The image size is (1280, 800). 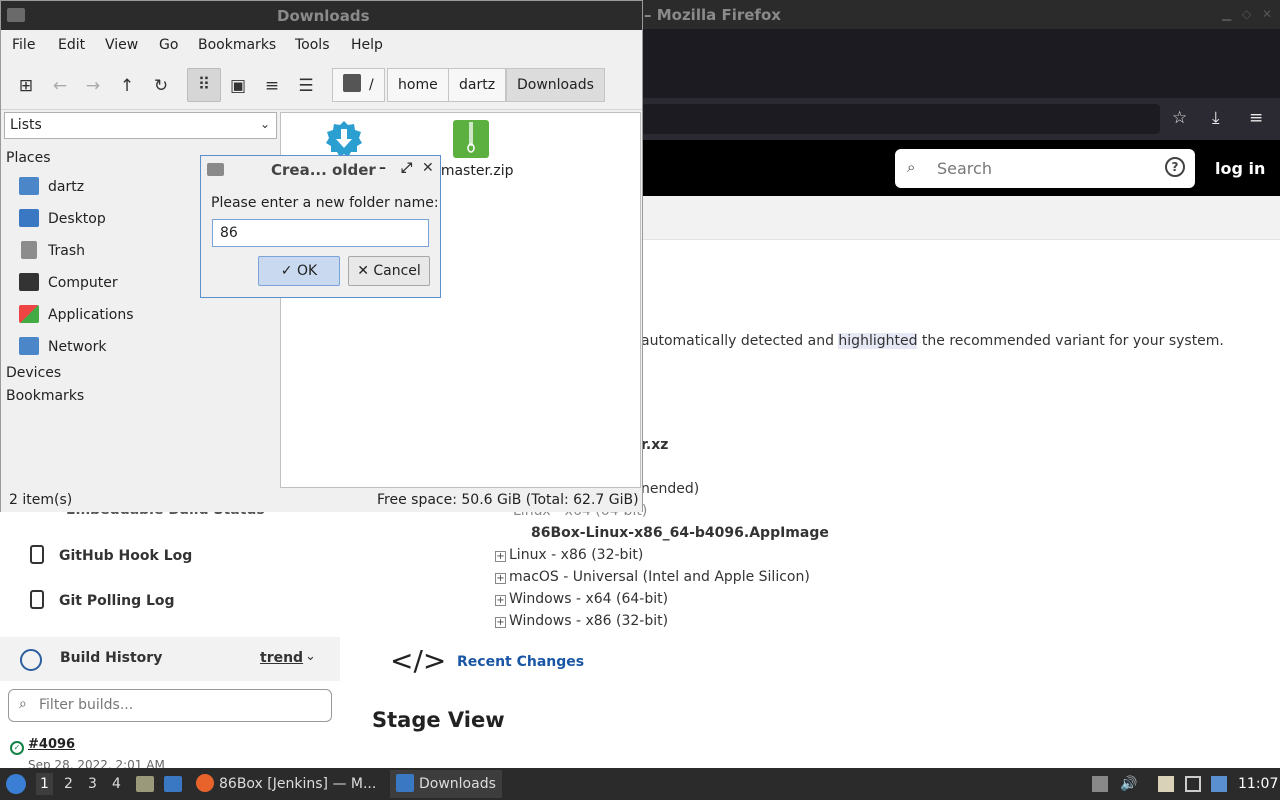 I want to click on start-menu-icon, so click(x=16, y=784).